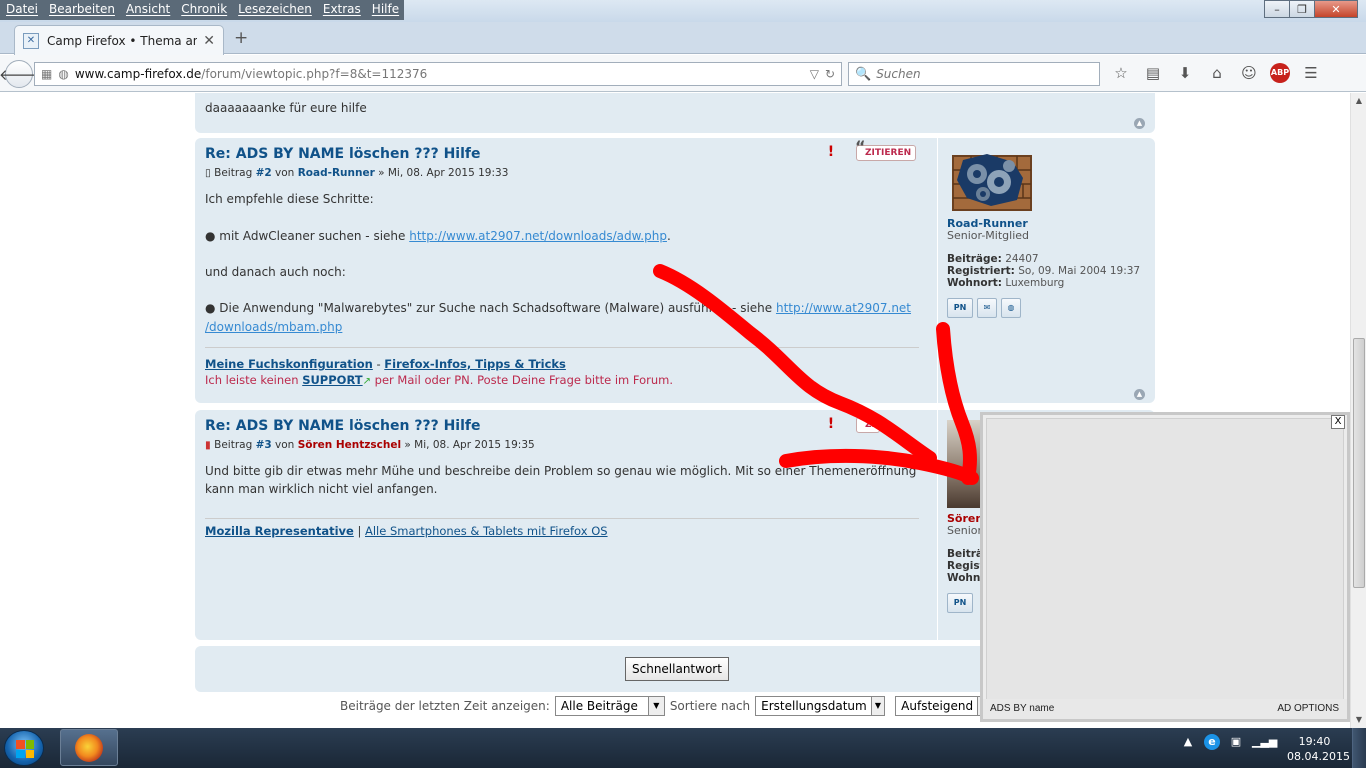 The width and height of the screenshot is (1366, 768). Describe the element at coordinates (1139, 123) in the screenshot. I see `back-to-top-icon: ▲` at that location.